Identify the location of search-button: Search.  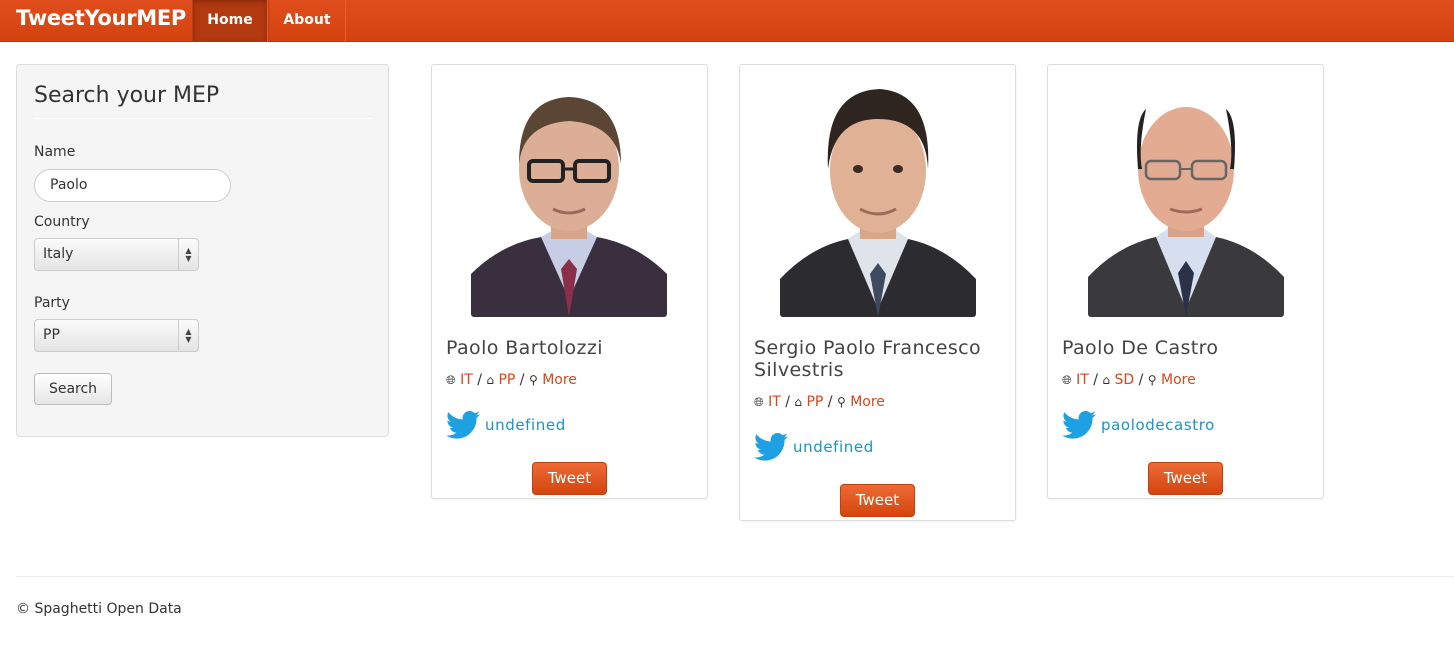
(73, 389).